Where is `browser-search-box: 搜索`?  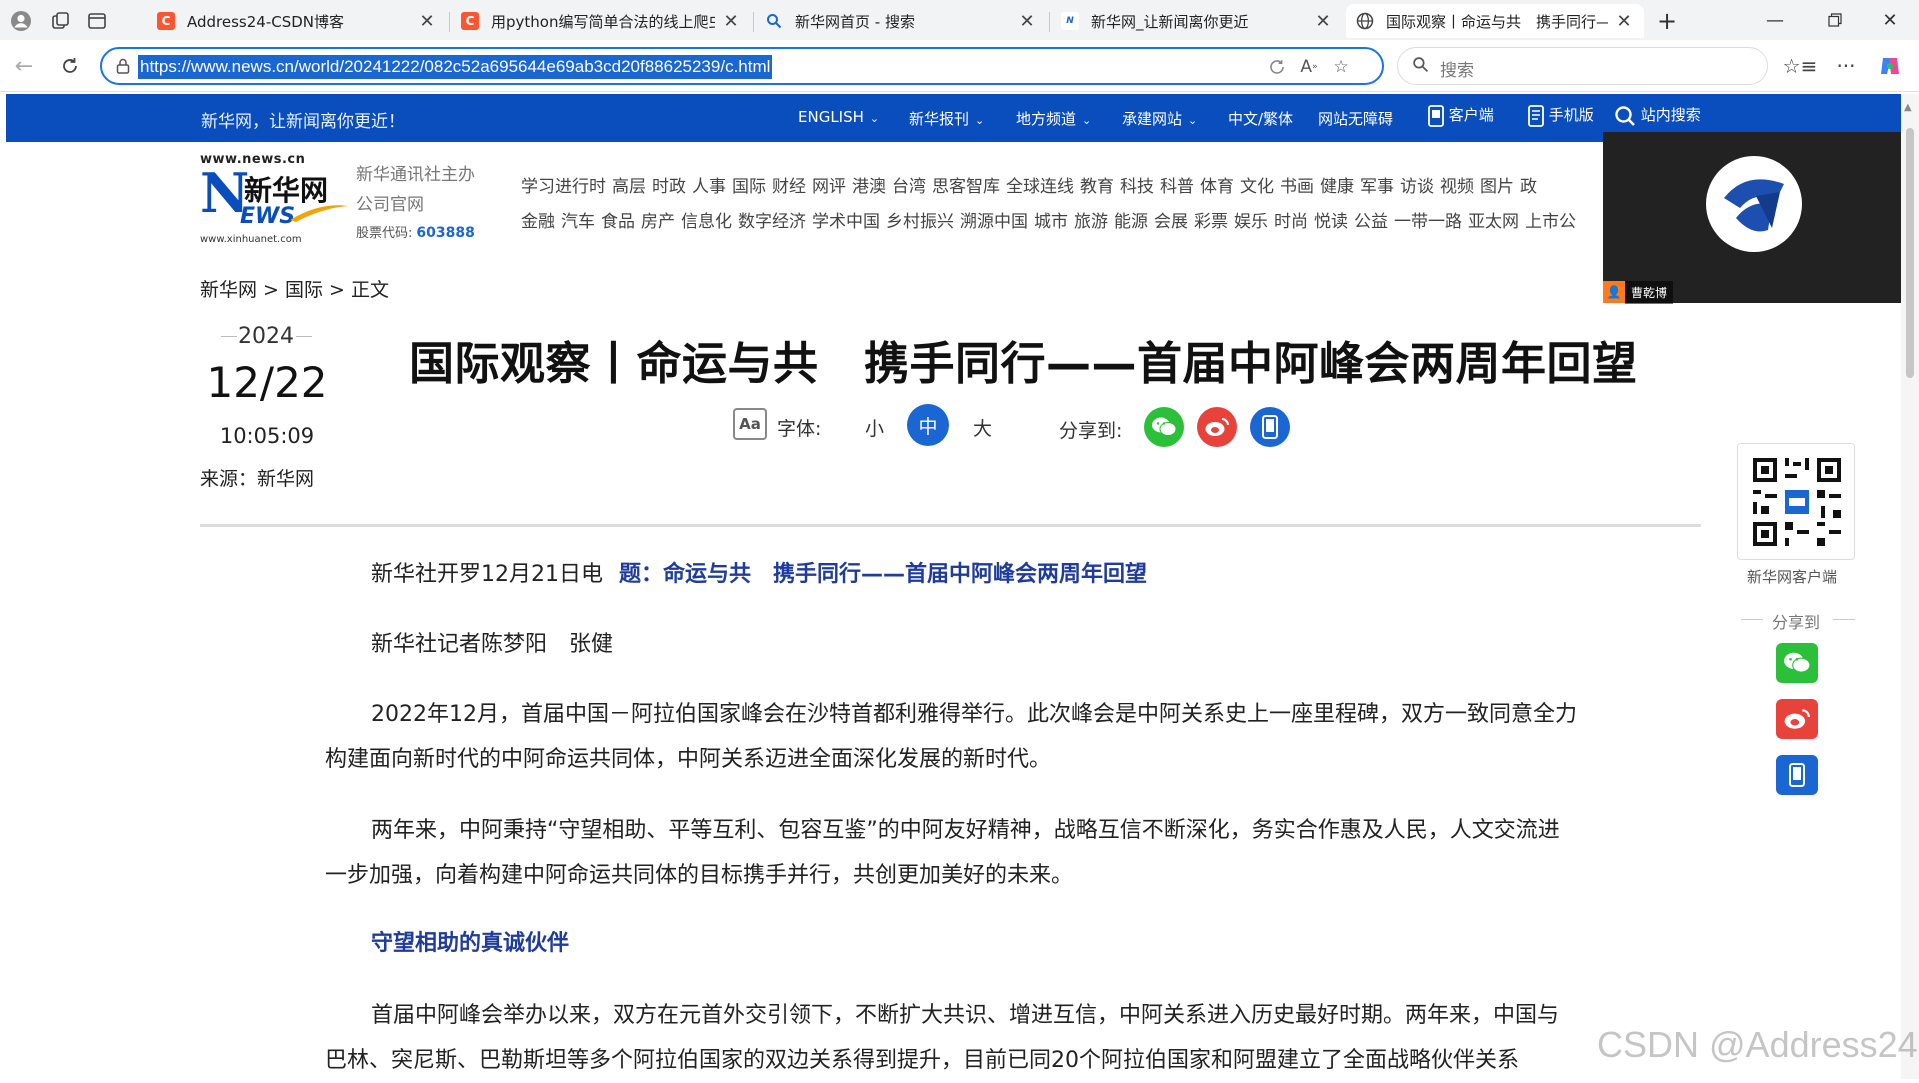 browser-search-box: 搜索 is located at coordinates (1582, 66).